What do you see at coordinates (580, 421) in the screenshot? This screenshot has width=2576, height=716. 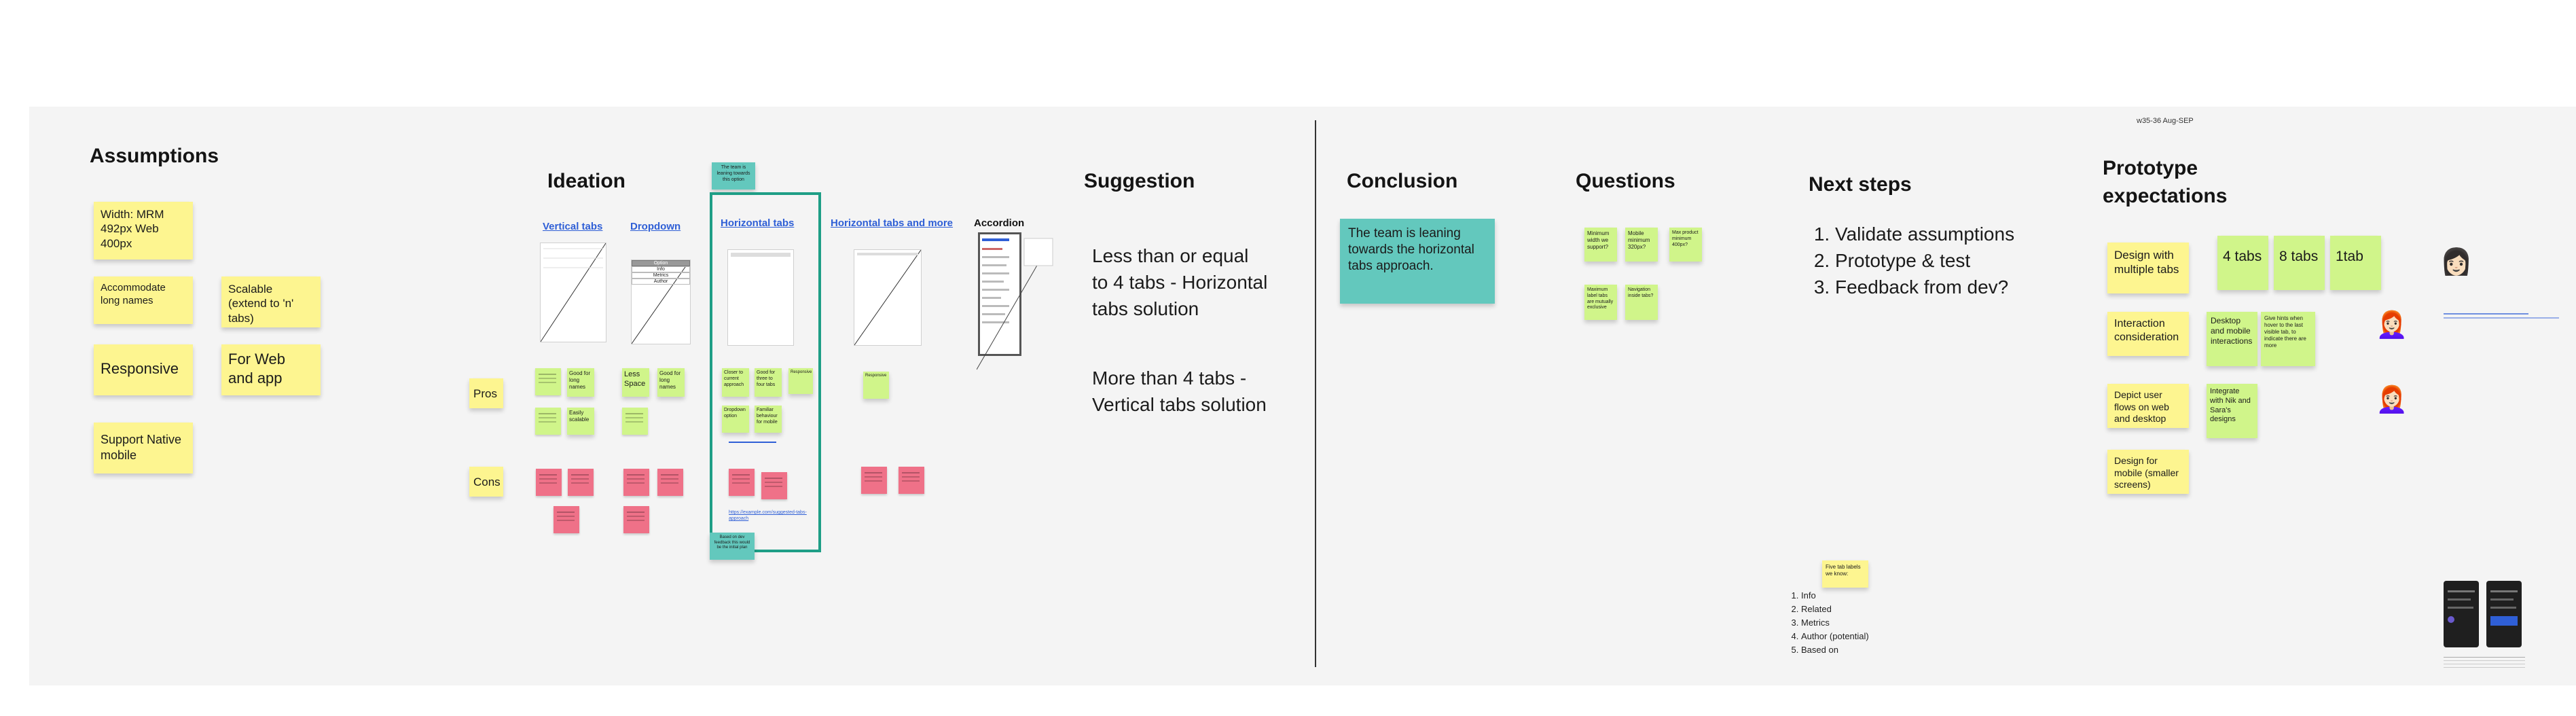 I see `sticky-note: Easily scalable` at bounding box center [580, 421].